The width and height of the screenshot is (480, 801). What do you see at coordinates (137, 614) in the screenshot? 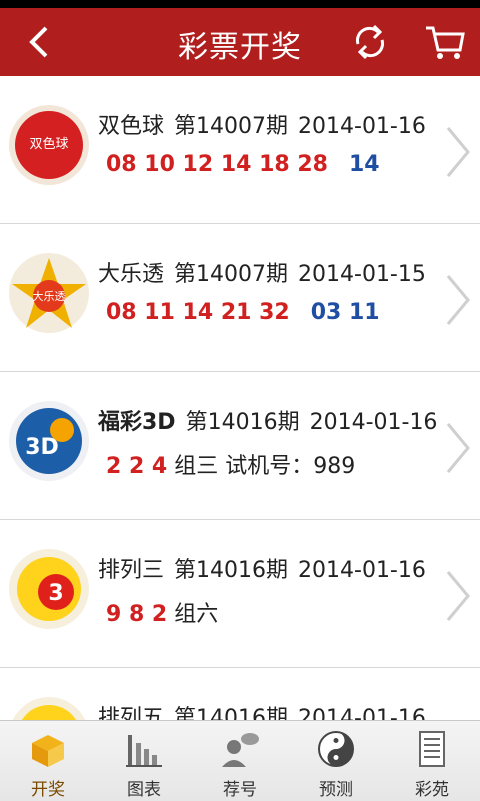
I see `red-numbers: 9 8 2` at bounding box center [137, 614].